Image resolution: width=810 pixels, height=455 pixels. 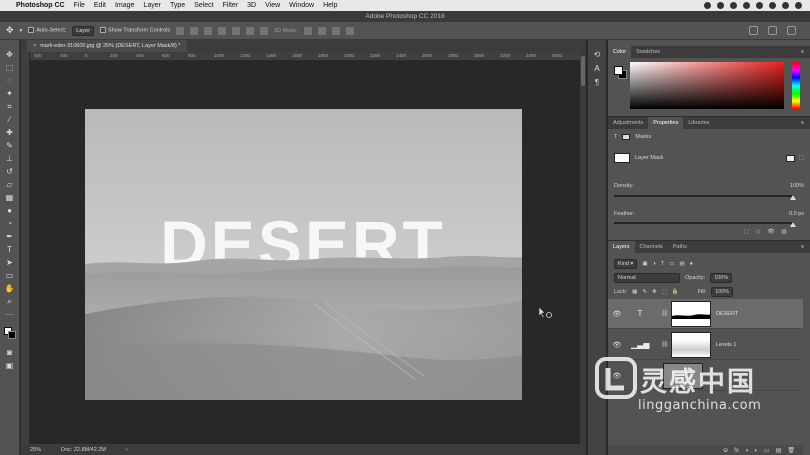 What do you see at coordinates (83, 30) in the screenshot?
I see `auto-select-dropdown: Layer` at bounding box center [83, 30].